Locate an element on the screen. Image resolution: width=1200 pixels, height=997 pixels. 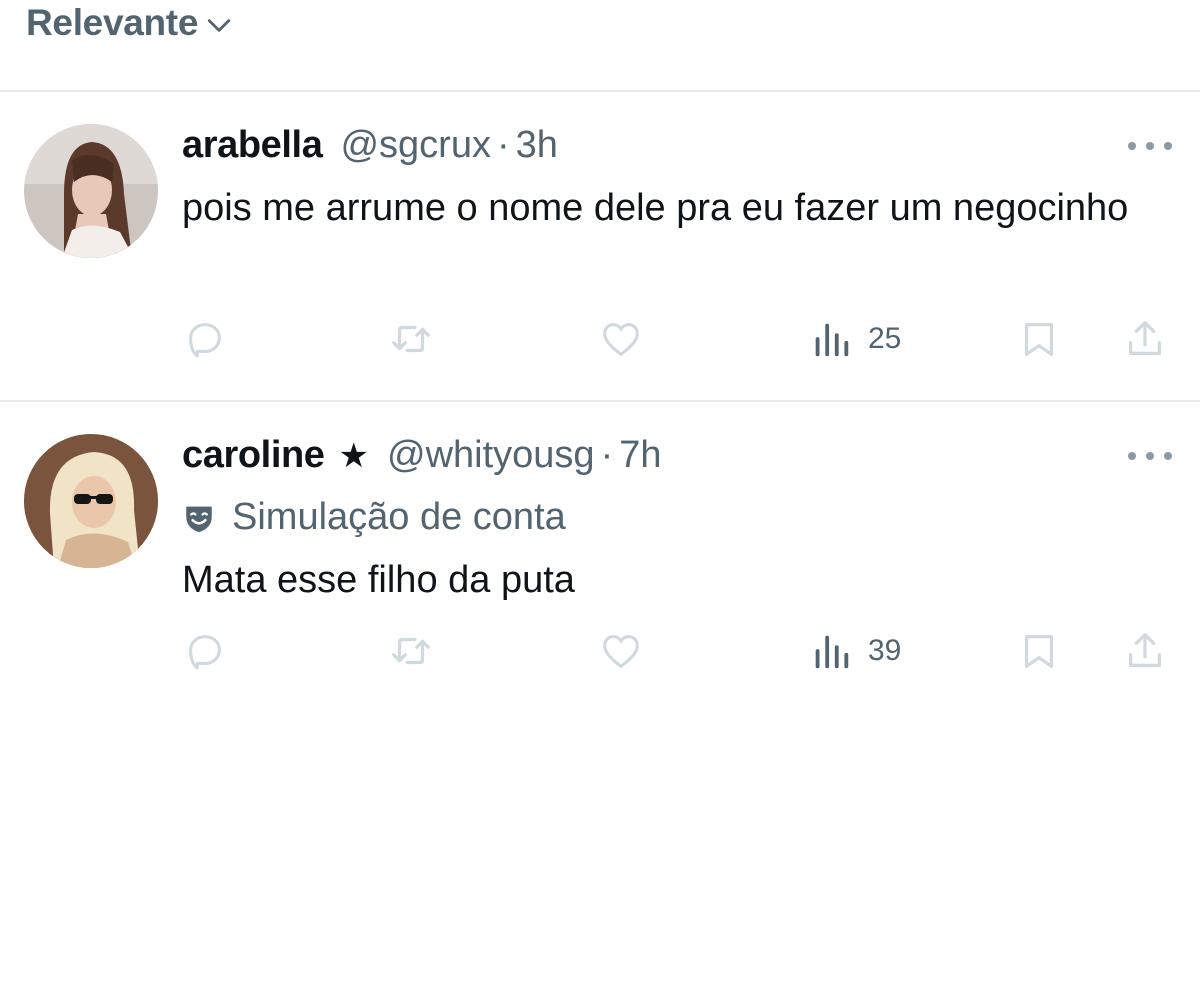
chevron-down-icon is located at coordinates (219, 25).